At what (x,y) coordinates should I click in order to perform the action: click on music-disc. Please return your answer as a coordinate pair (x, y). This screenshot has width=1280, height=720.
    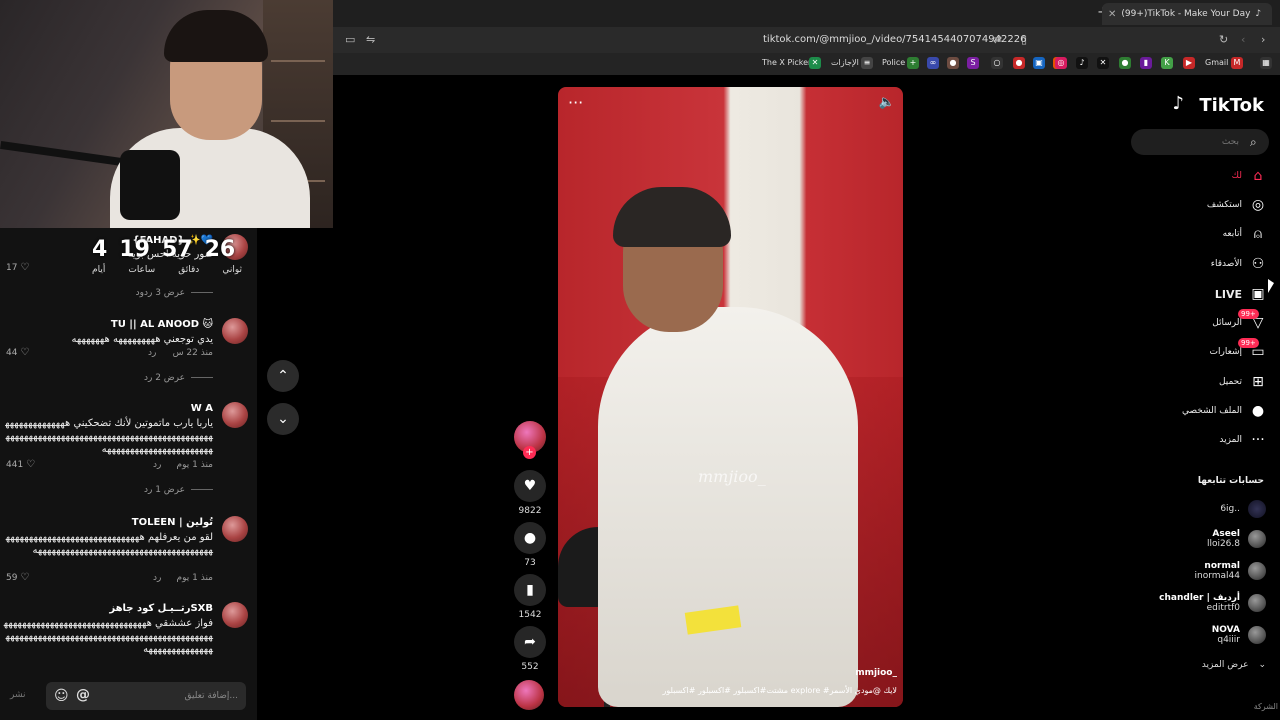
    Looking at the image, I should click on (529, 695).